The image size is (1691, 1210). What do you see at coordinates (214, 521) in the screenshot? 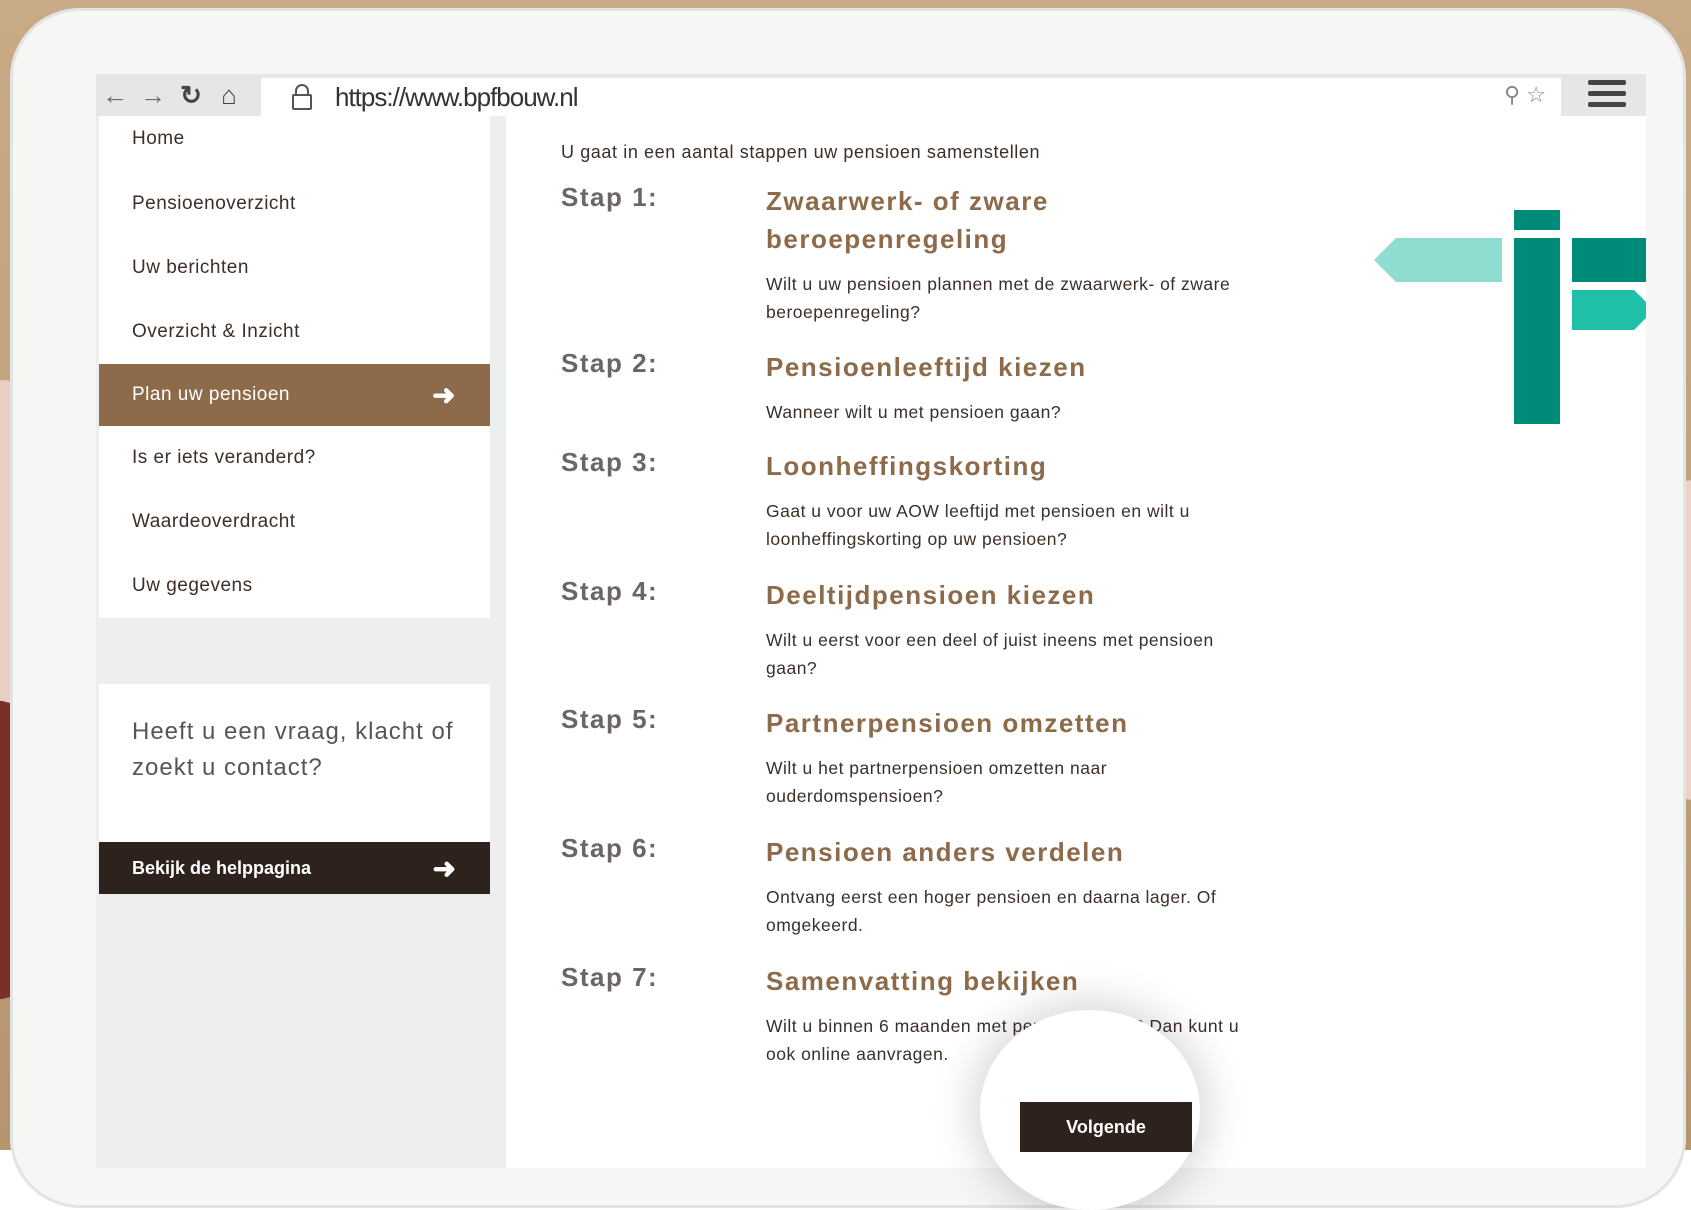
I see `sidebar-item-label: Waardeoverdracht` at bounding box center [214, 521].